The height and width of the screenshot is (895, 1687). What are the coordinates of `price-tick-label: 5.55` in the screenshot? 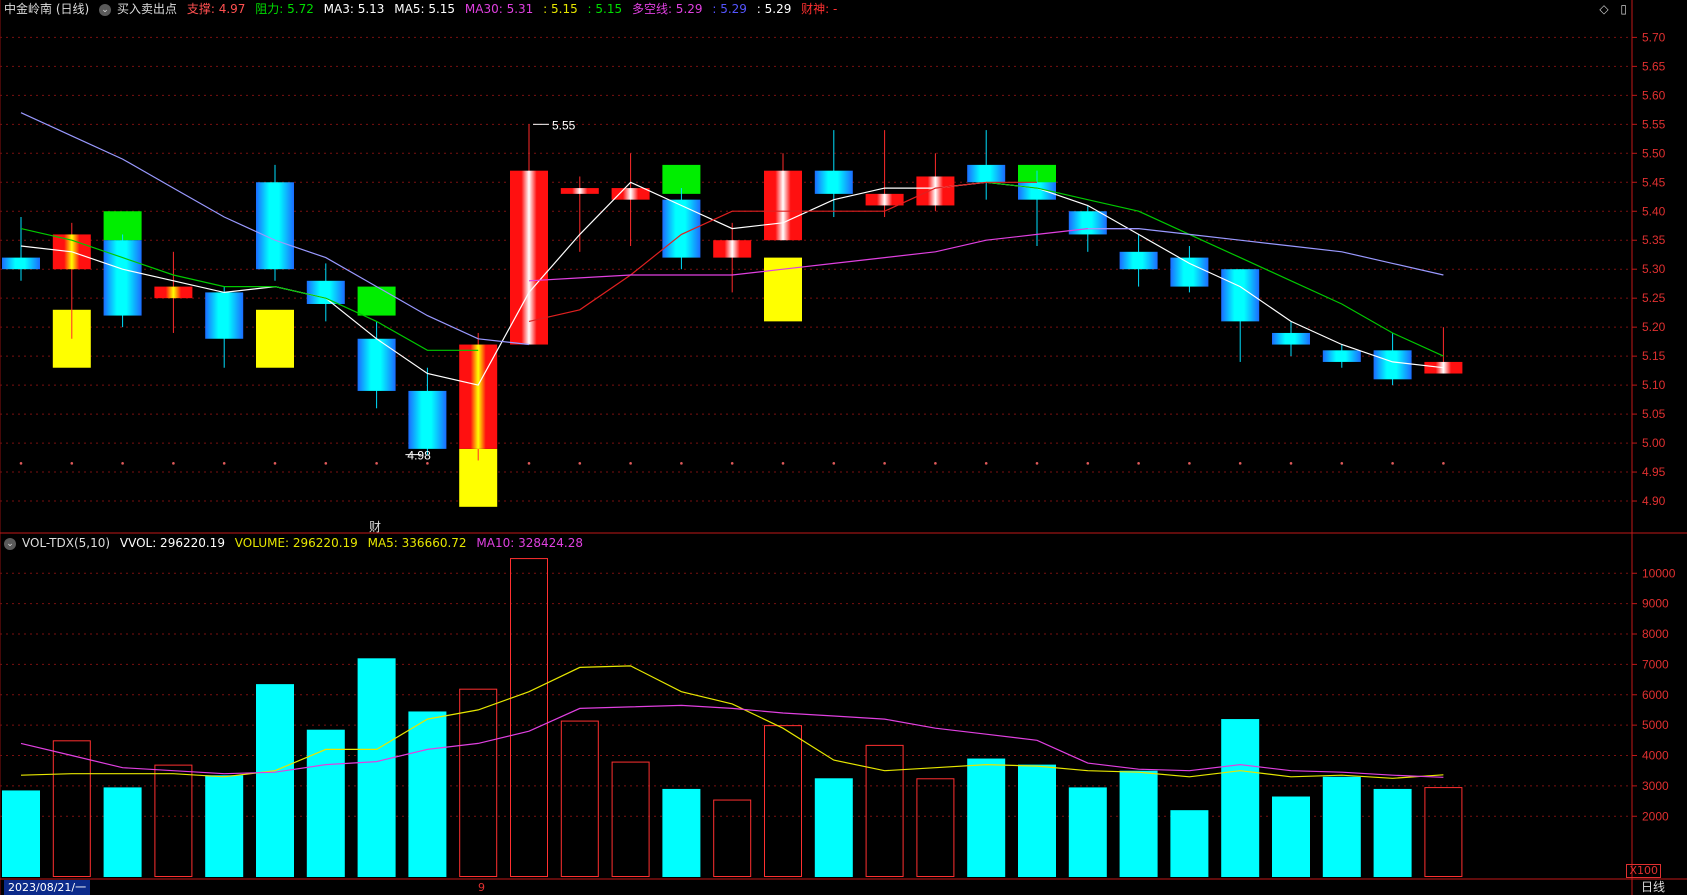 It's located at (1654, 124).